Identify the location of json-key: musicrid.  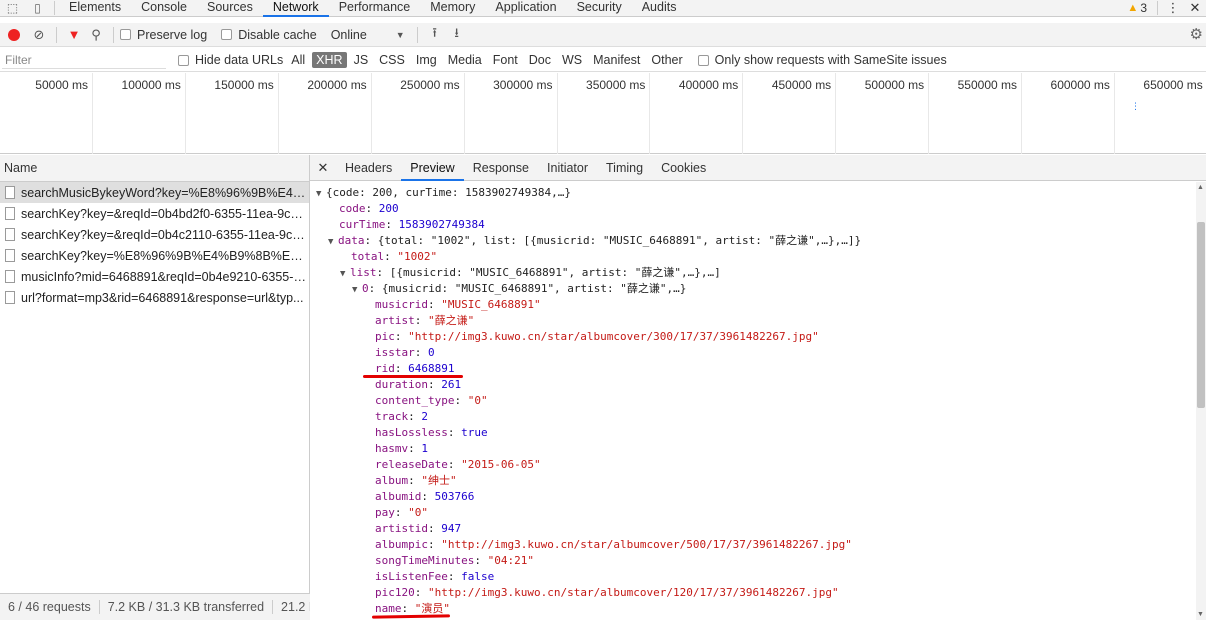
(401, 304).